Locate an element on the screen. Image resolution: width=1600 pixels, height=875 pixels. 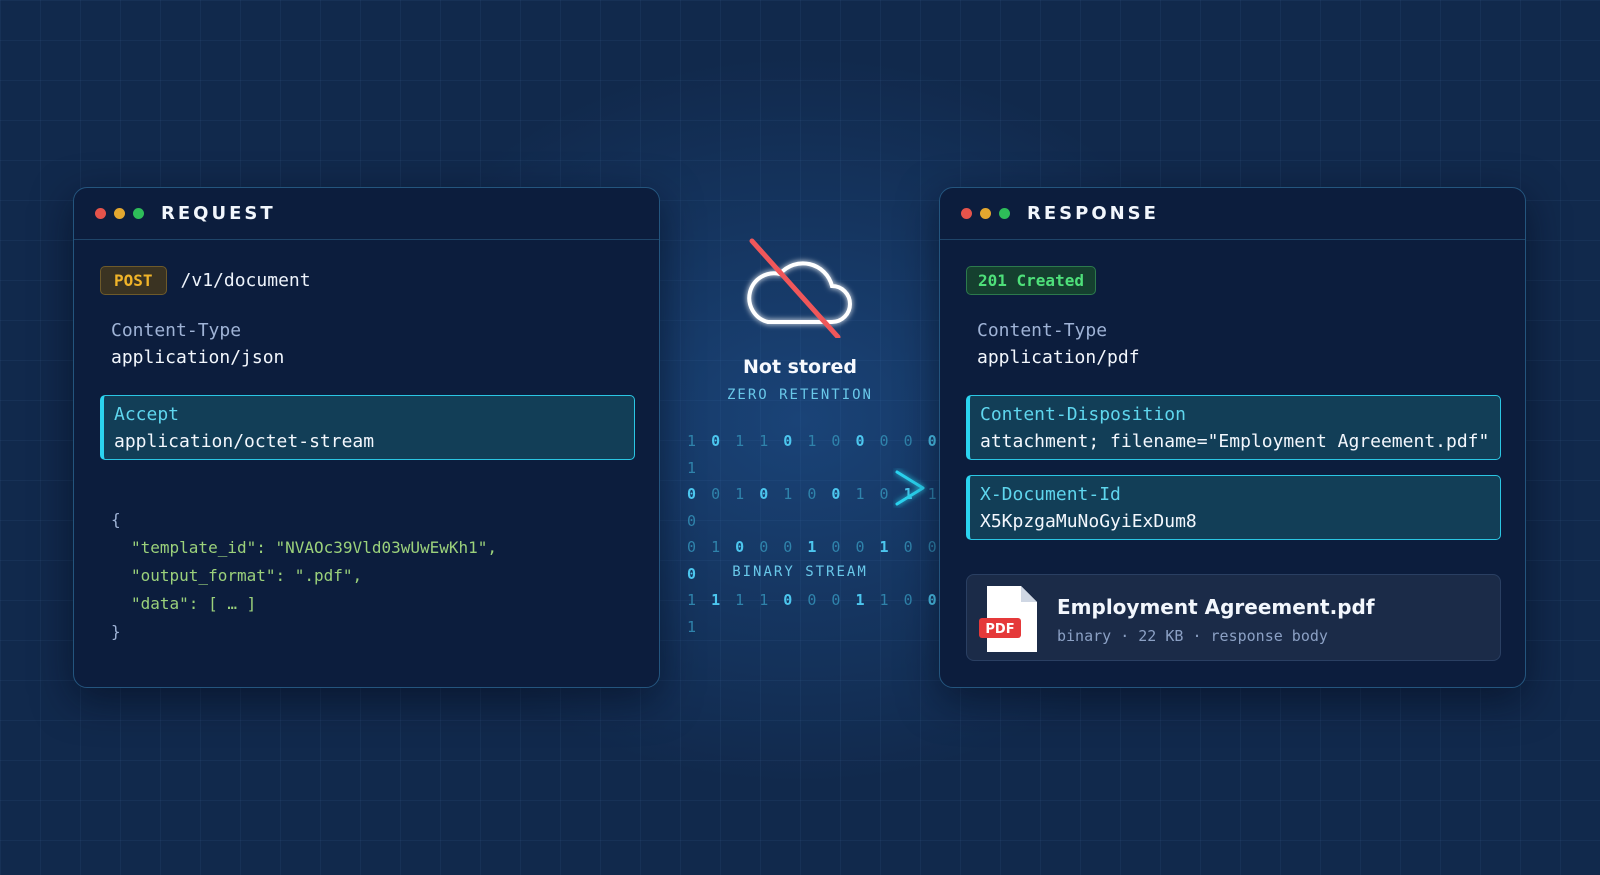
not-stored-label: Not stored is located at coordinates (800, 367).